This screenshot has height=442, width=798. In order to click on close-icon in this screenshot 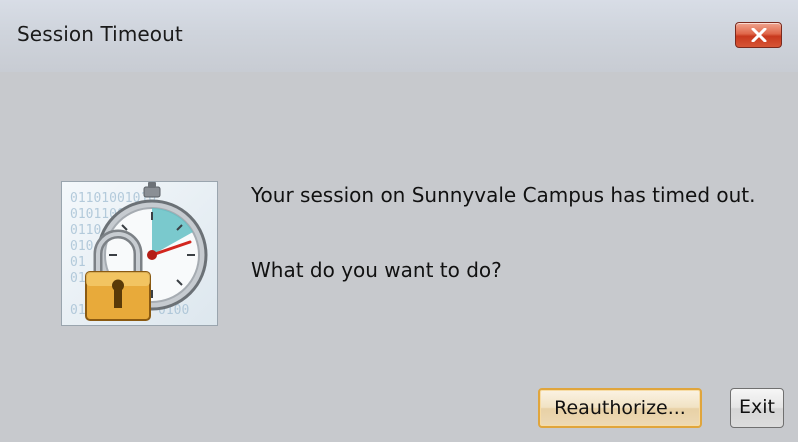, I will do `click(759, 35)`.